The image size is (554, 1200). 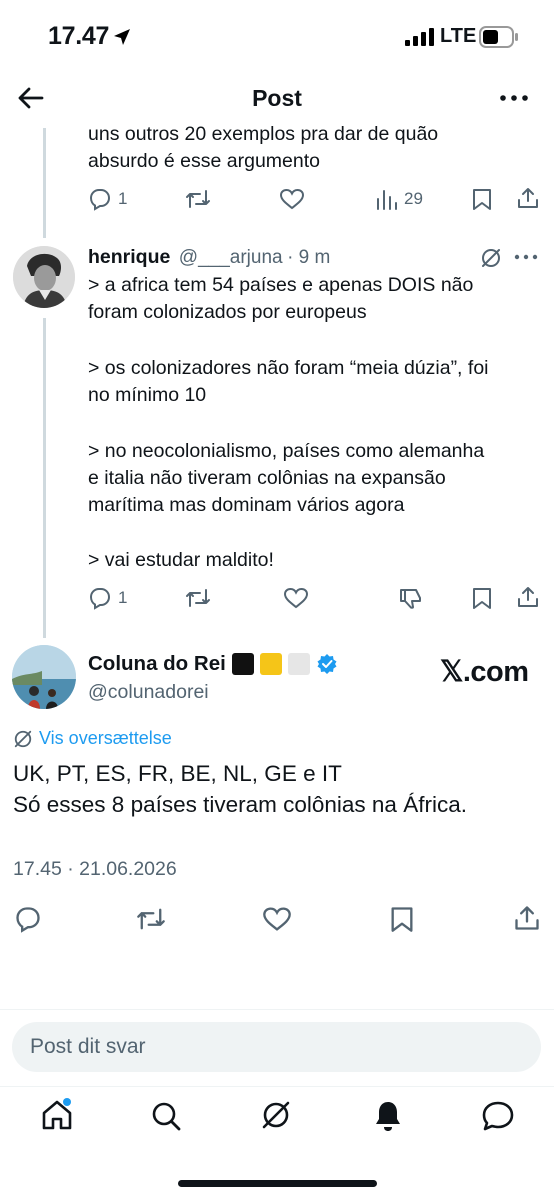 I want to click on search-icon, so click(x=166, y=1116).